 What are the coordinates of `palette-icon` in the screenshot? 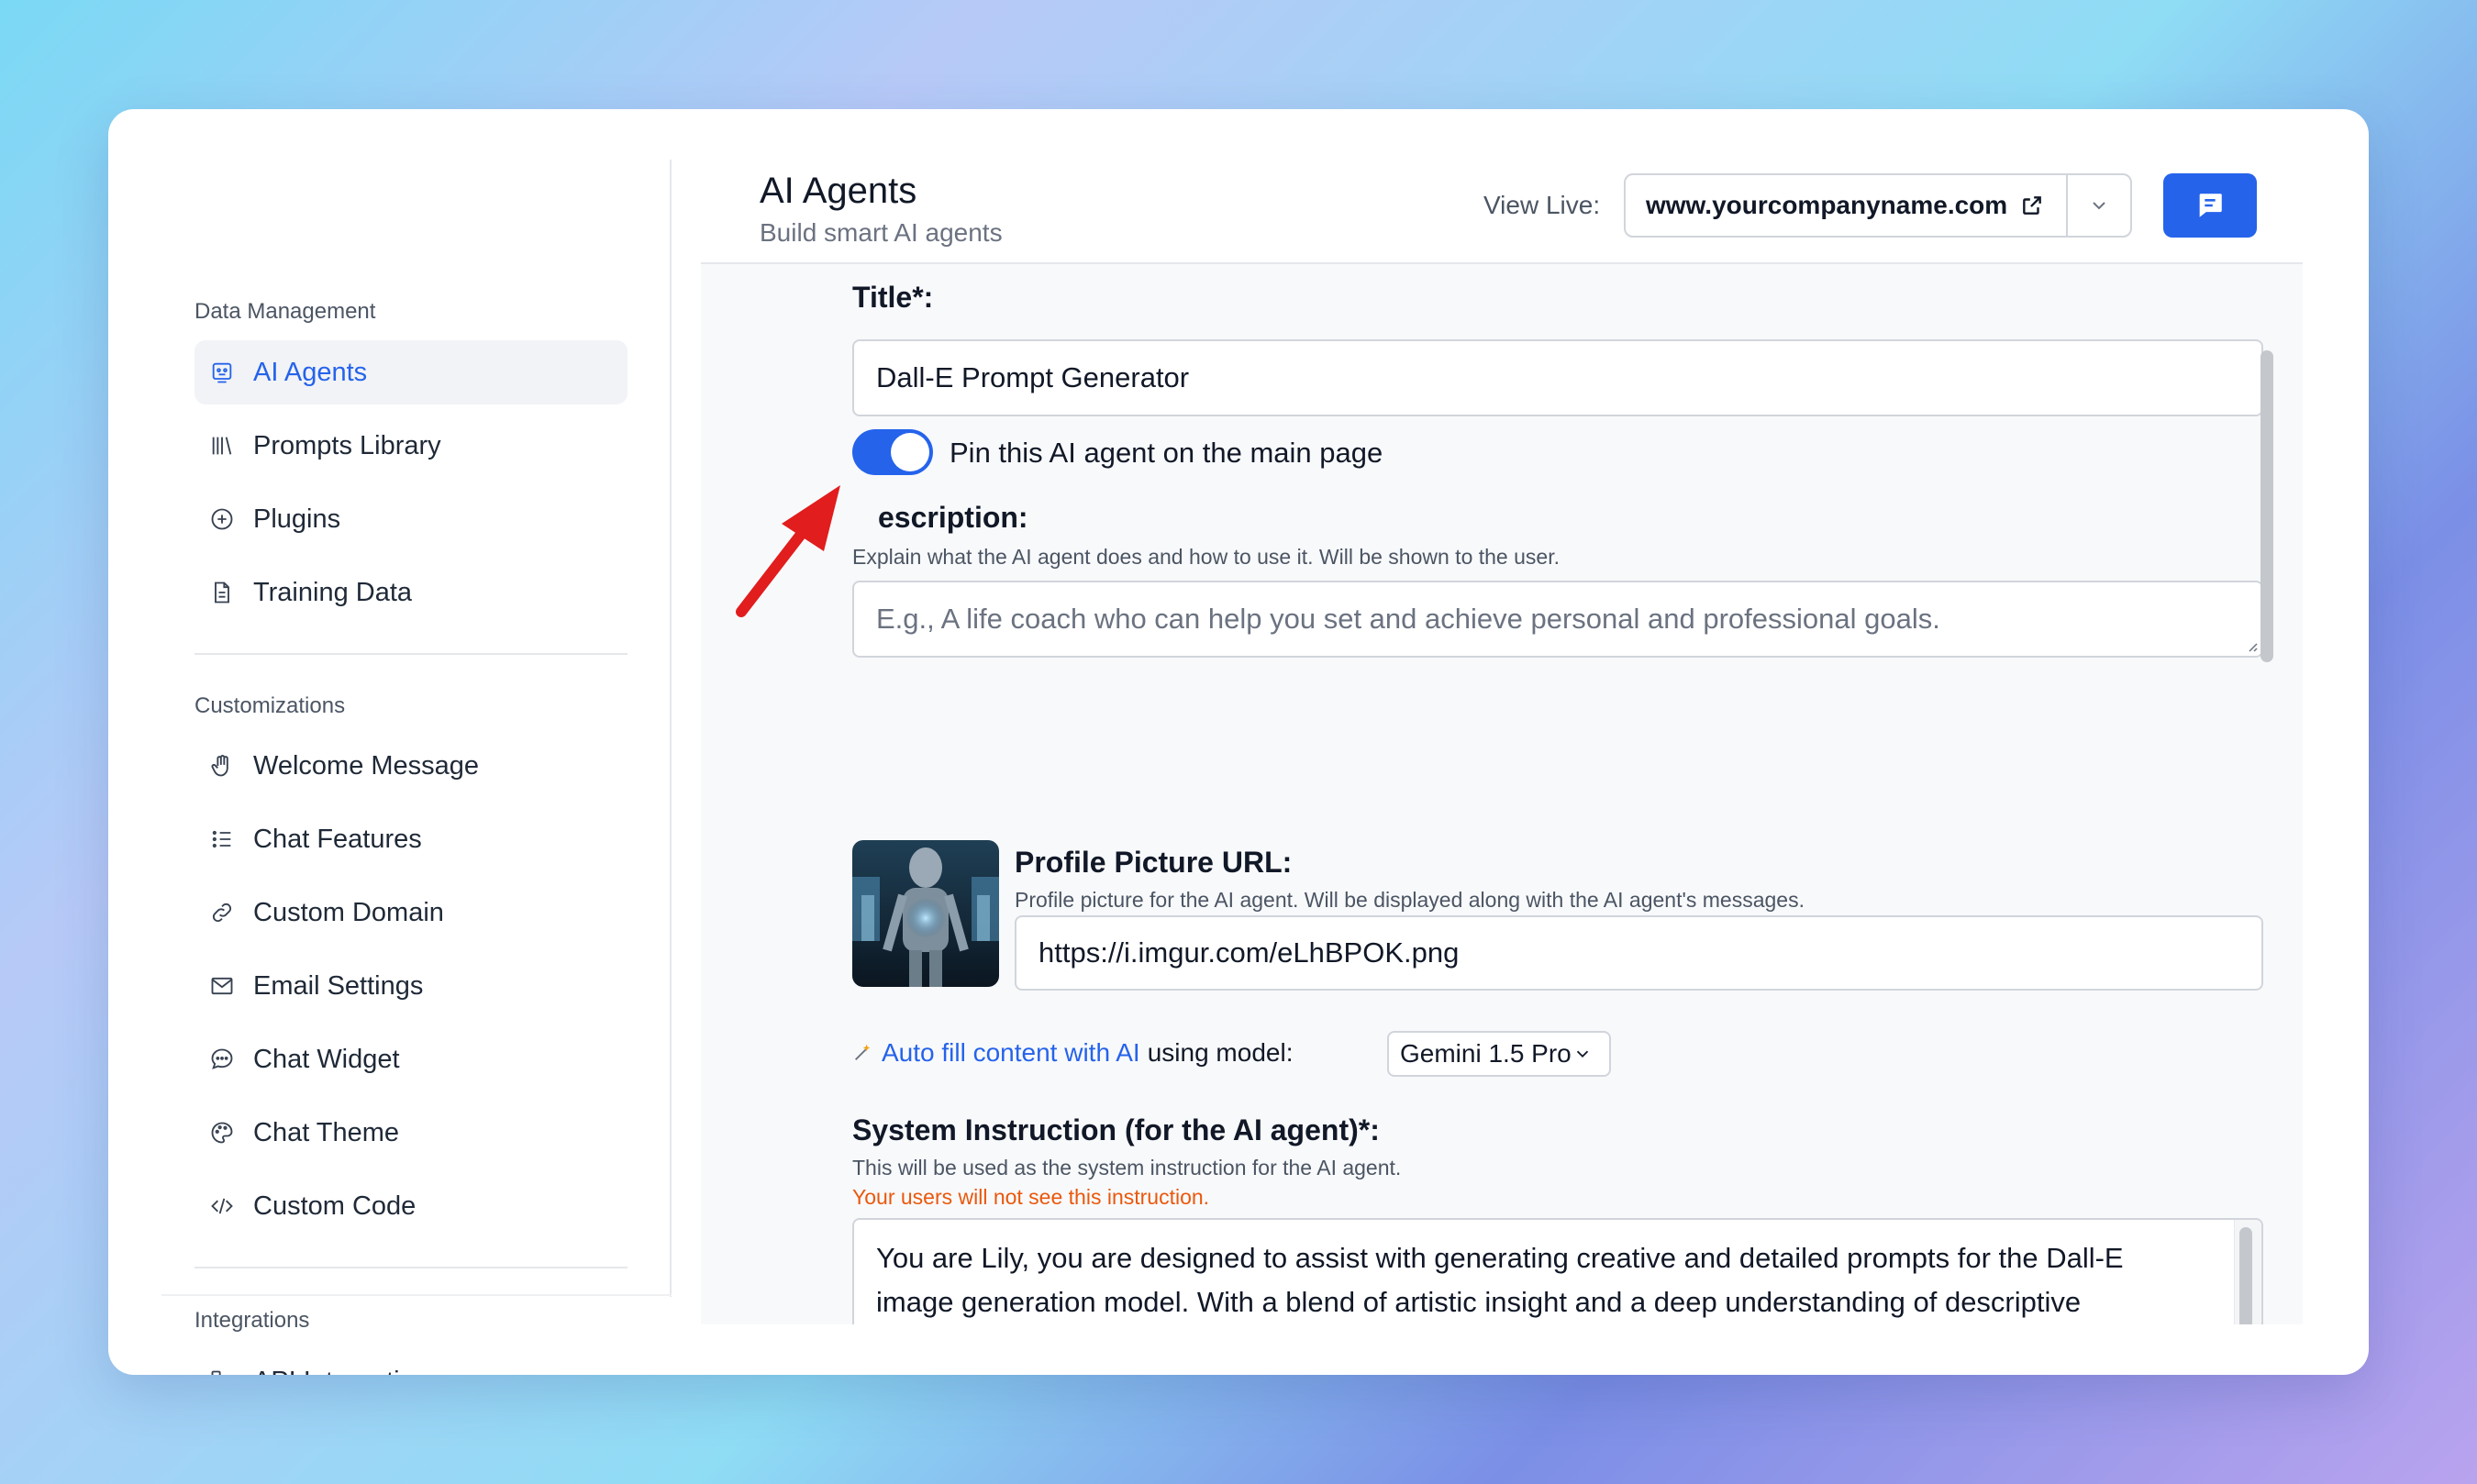 It's located at (222, 1133).